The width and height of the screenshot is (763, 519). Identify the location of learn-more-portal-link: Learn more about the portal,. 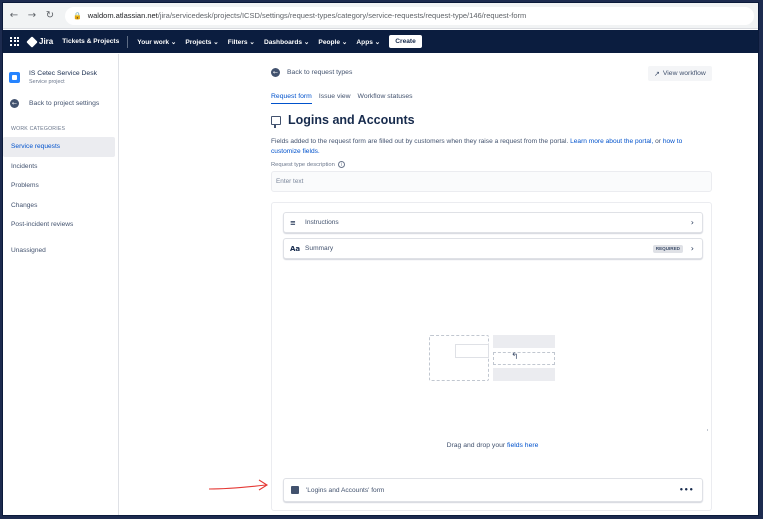
(611, 141).